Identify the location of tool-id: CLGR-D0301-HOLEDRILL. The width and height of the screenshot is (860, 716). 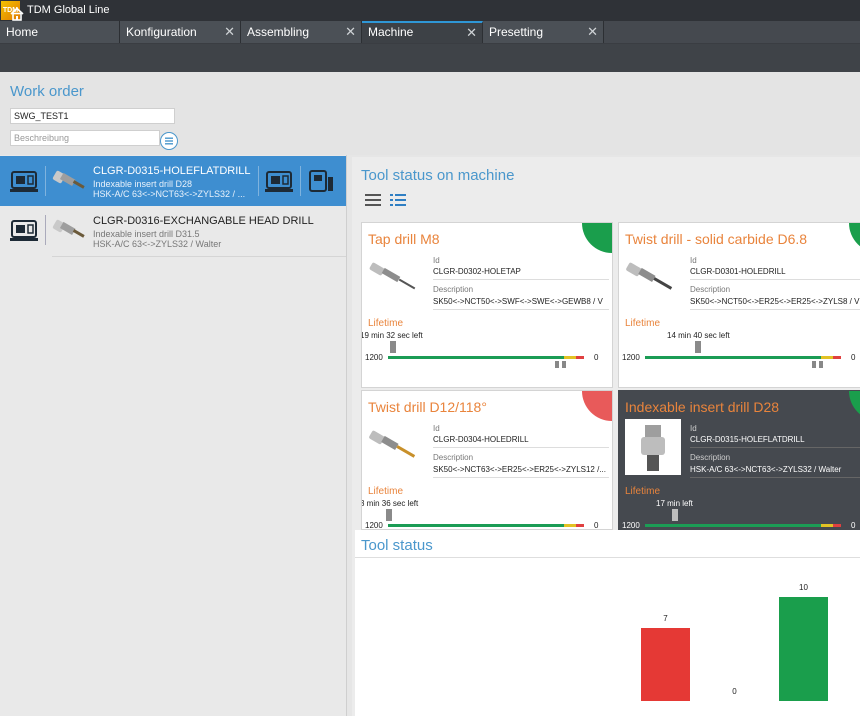
(738, 271).